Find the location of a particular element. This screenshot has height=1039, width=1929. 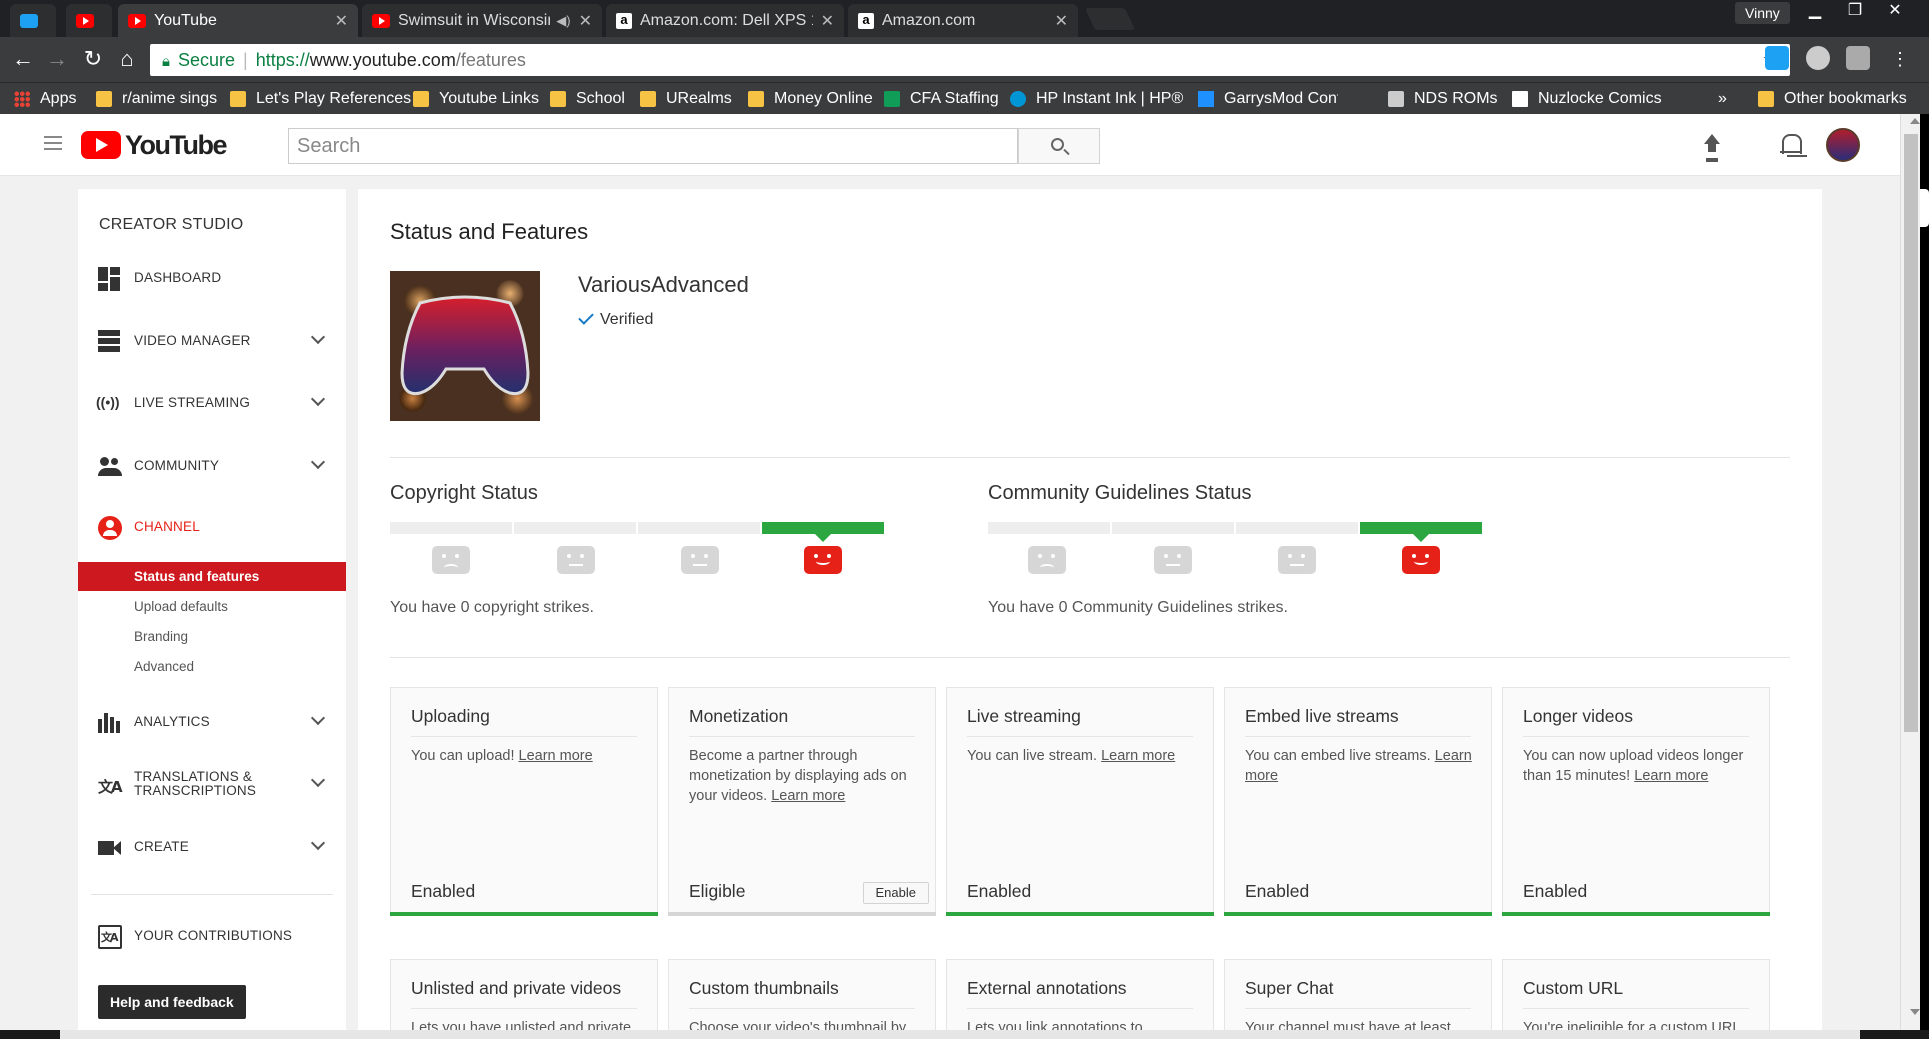

avatar is located at coordinates (1843, 145).